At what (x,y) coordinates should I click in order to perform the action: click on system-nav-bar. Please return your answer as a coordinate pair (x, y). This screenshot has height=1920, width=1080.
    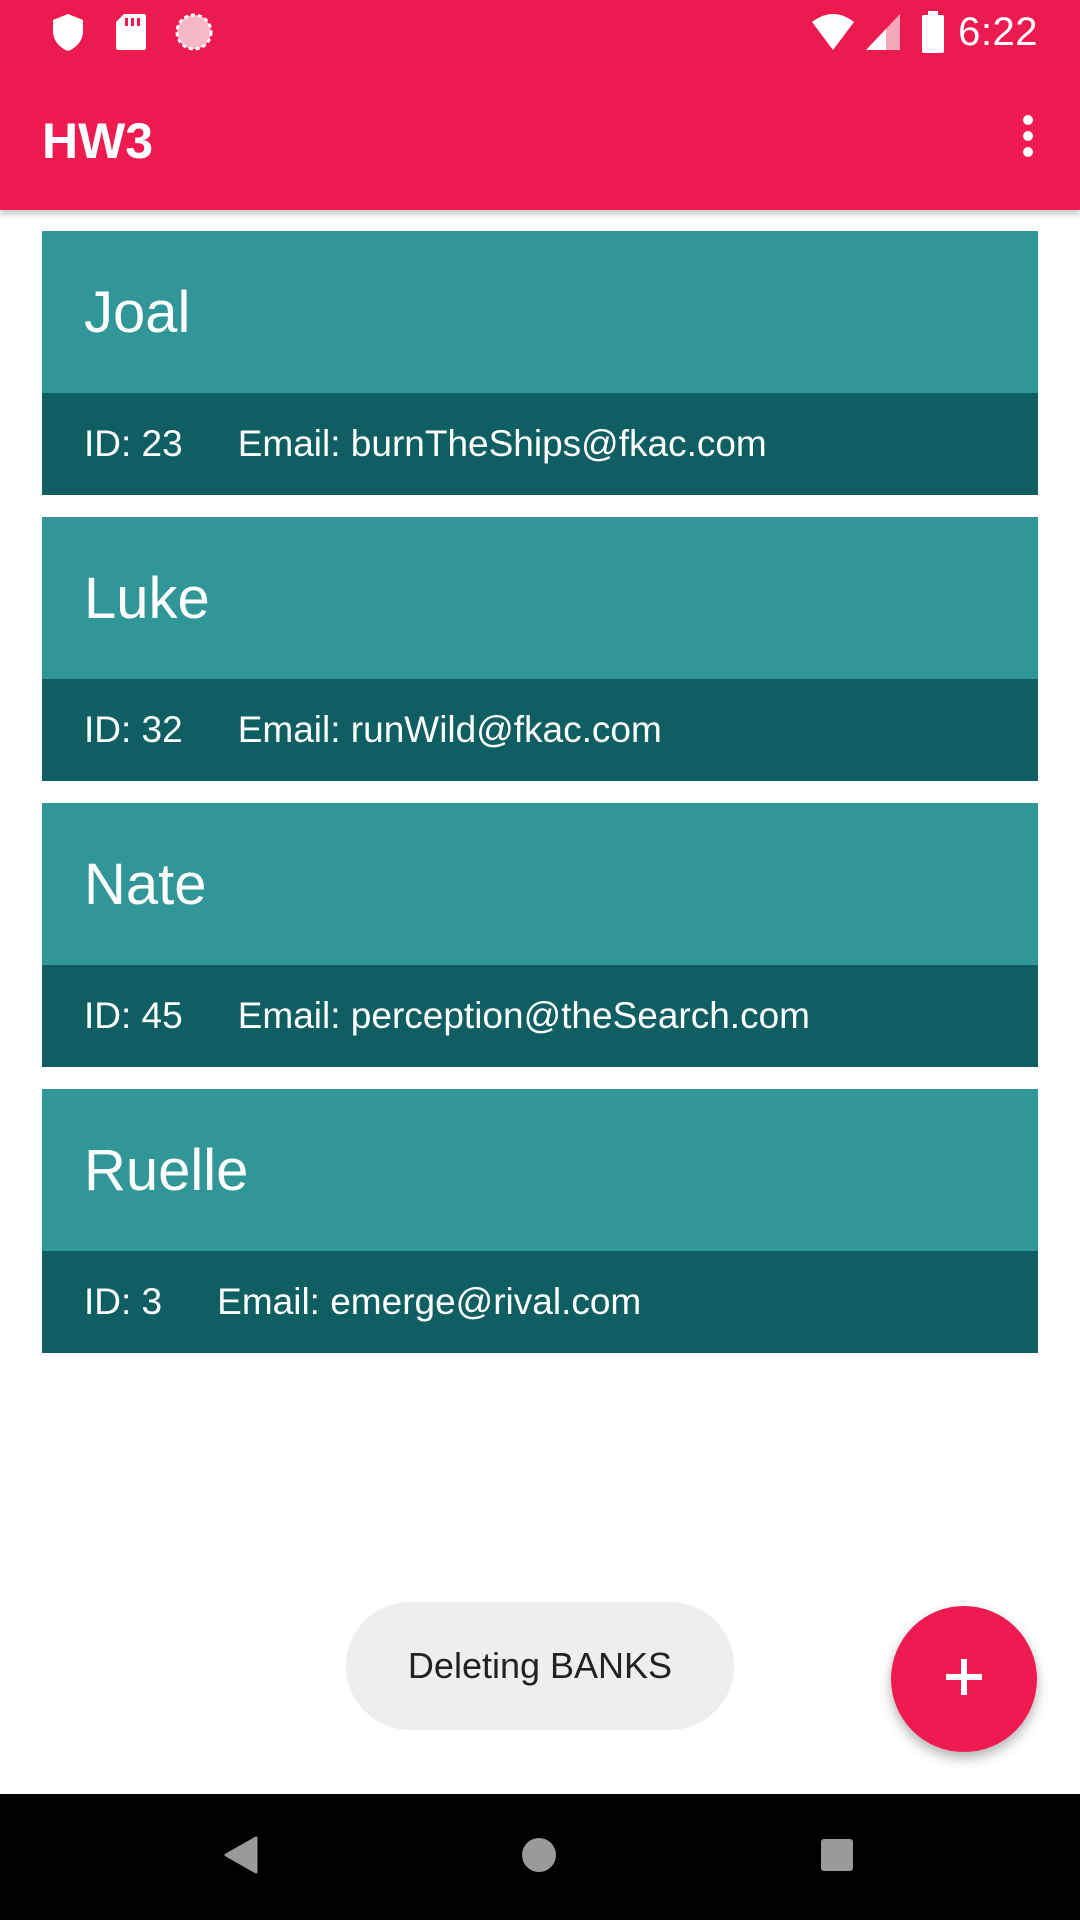
    Looking at the image, I should click on (540, 1857).